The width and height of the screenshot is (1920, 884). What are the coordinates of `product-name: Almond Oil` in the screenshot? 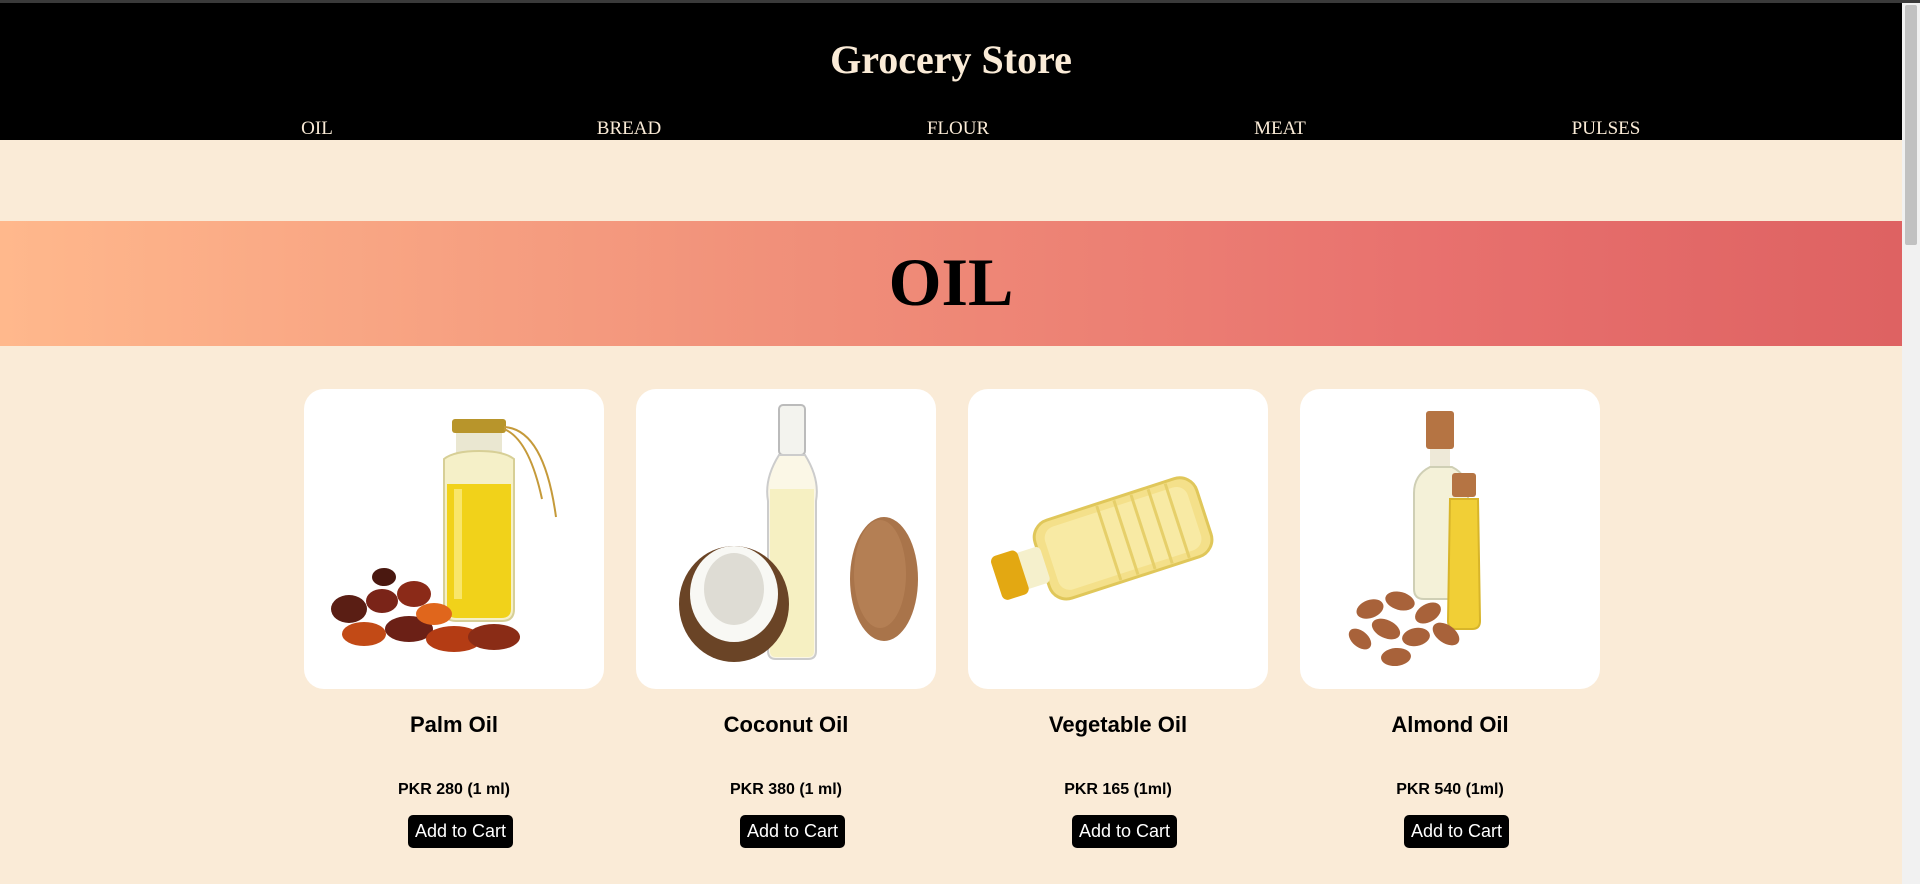 It's located at (1450, 724).